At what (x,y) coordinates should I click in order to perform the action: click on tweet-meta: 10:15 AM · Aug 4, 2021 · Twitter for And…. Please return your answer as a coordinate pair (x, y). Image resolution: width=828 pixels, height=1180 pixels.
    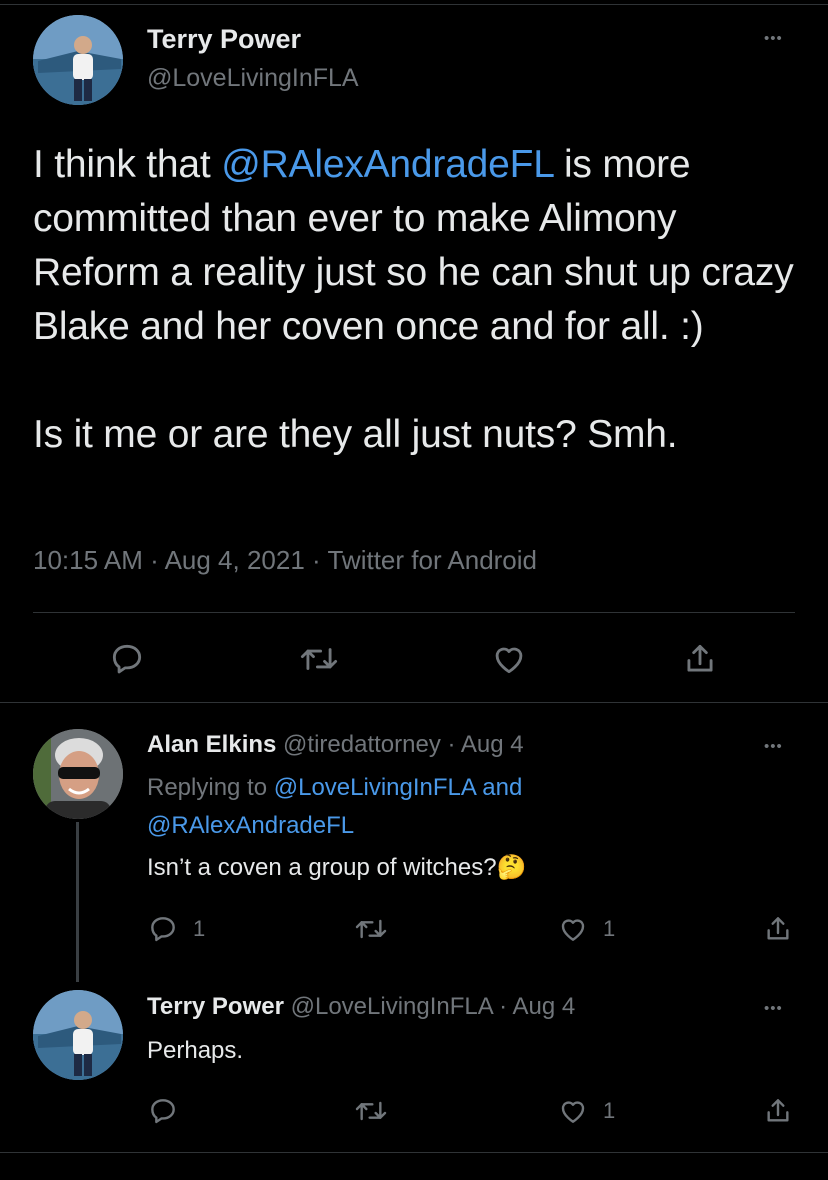
    Looking at the image, I should click on (285, 560).